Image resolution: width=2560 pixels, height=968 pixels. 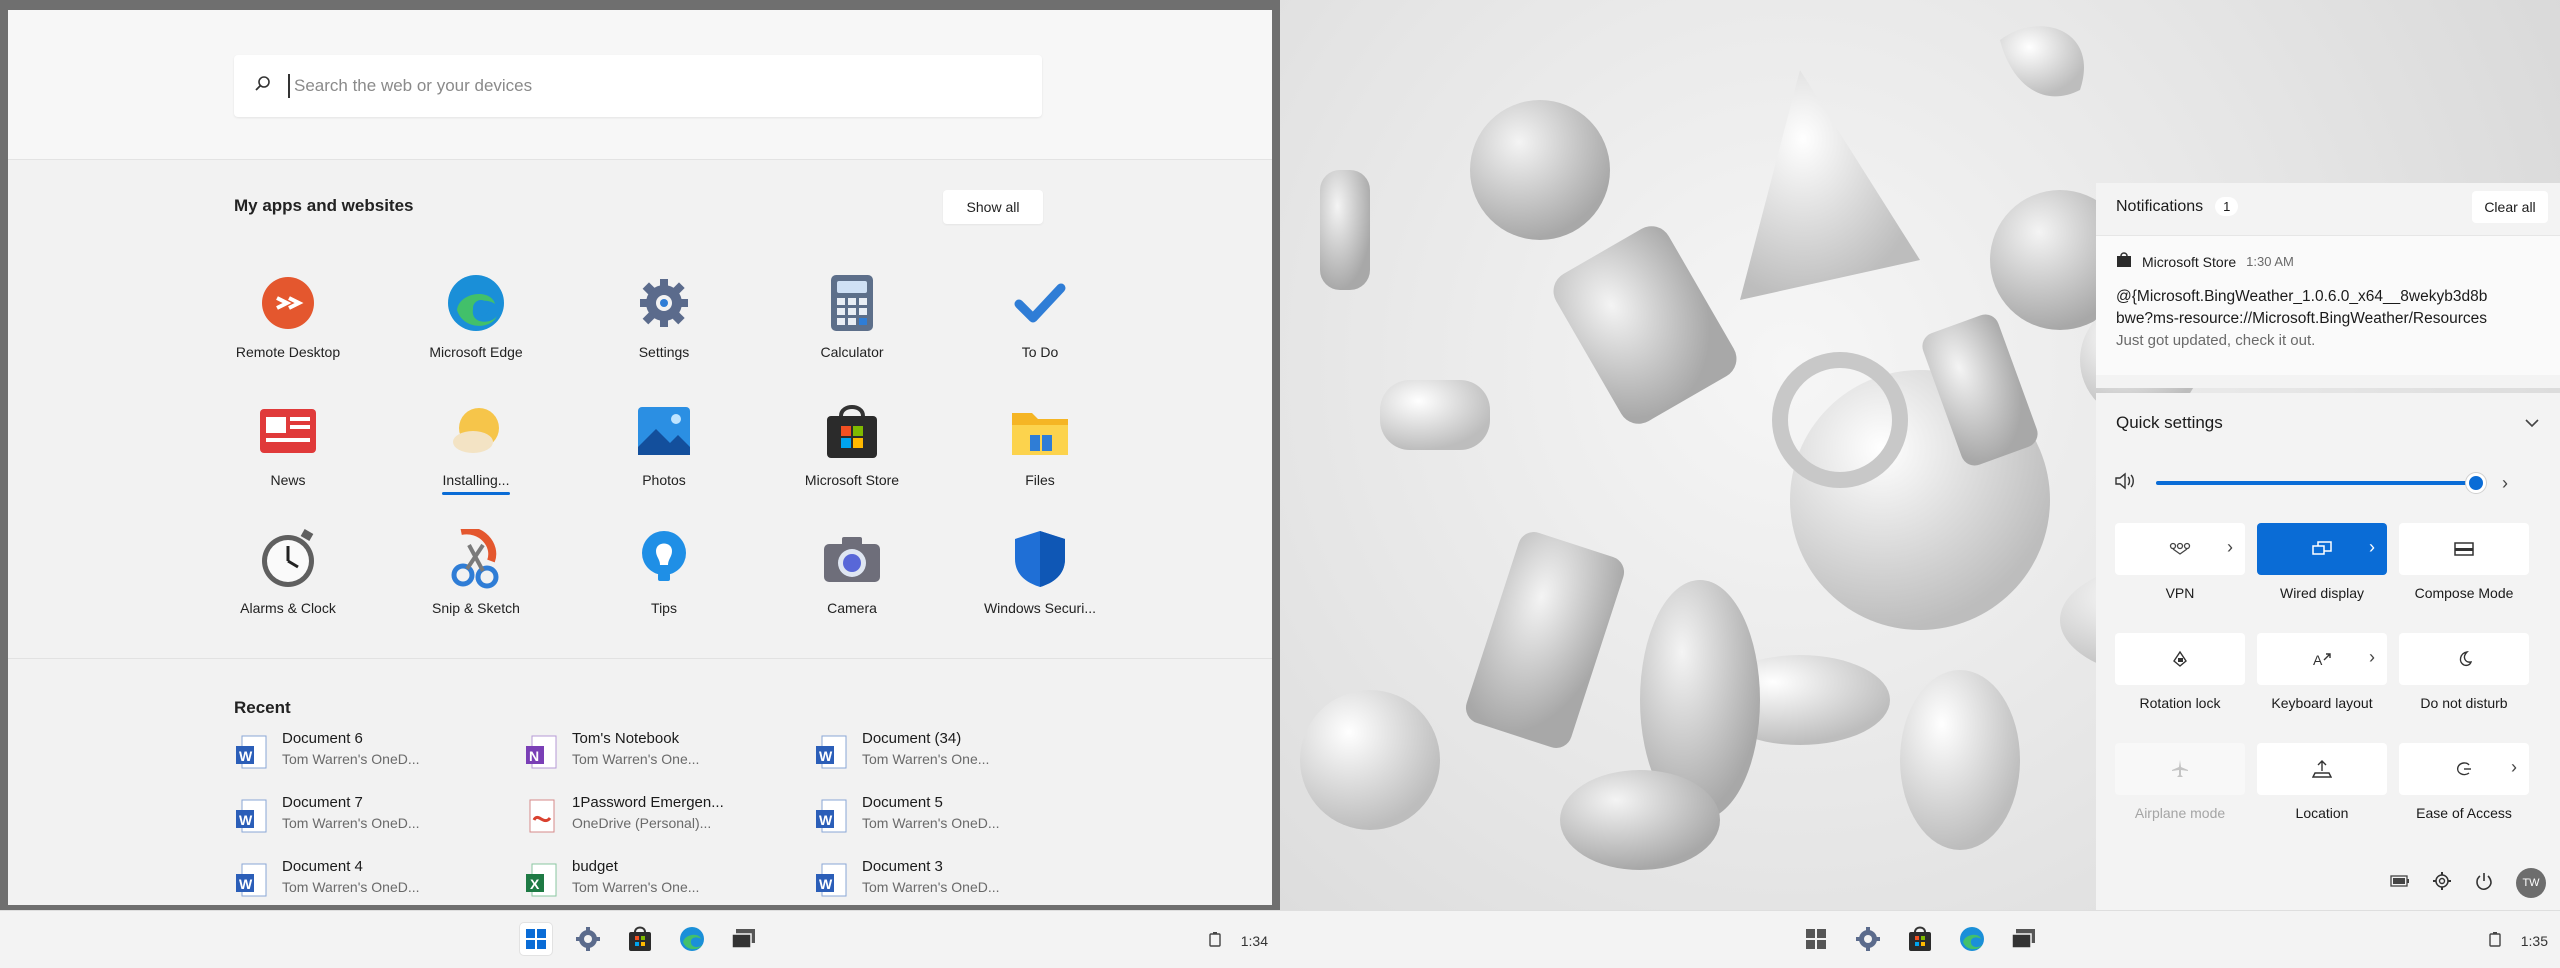 What do you see at coordinates (852, 332) in the screenshot?
I see `app-tile: Calculator` at bounding box center [852, 332].